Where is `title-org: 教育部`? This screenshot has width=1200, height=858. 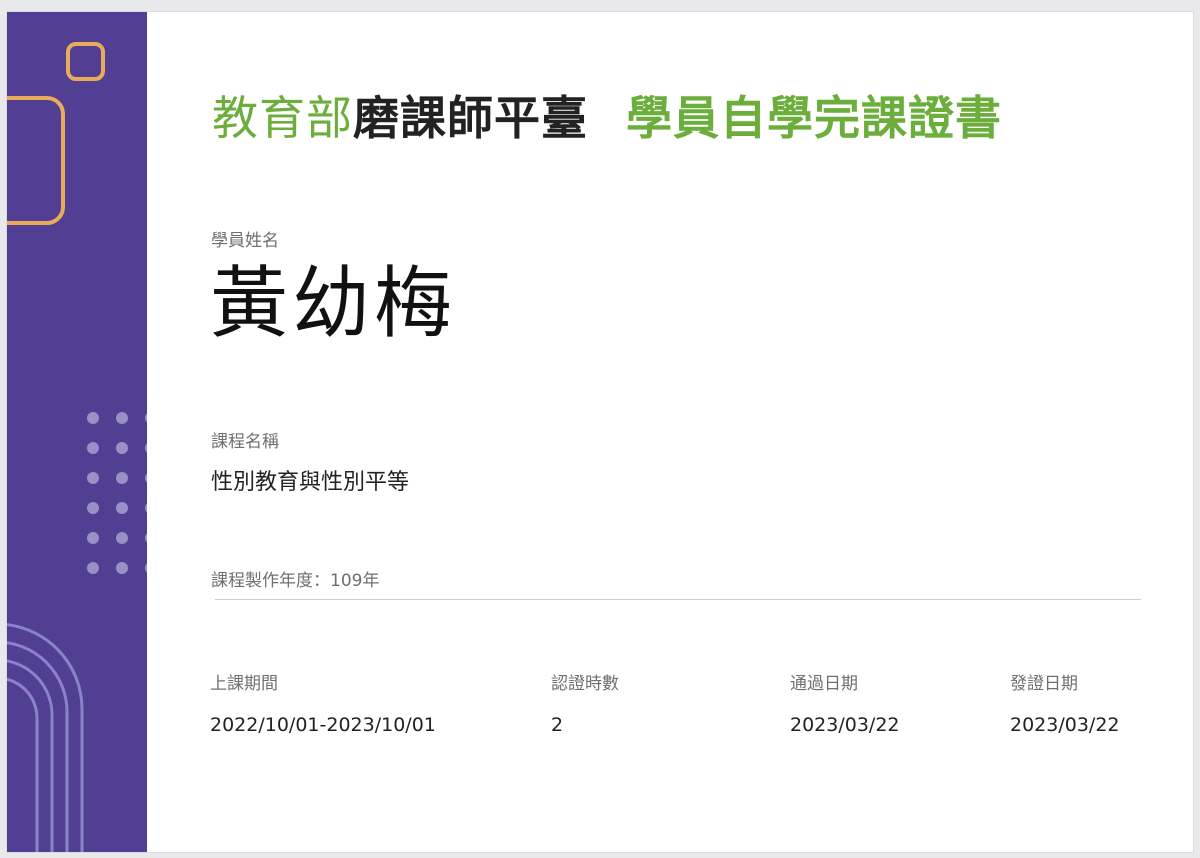 title-org: 教育部 is located at coordinates (282, 118).